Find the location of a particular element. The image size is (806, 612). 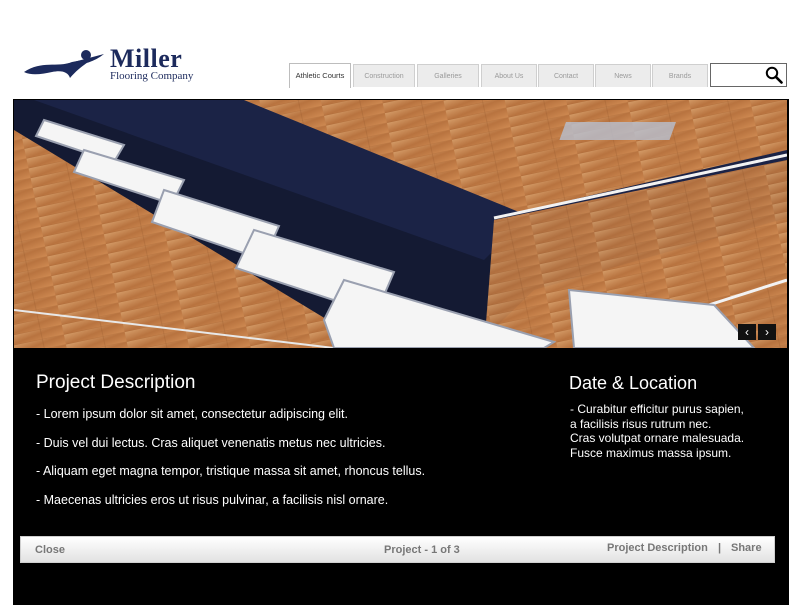

brand-tagline: Flooring Company is located at coordinates (152, 76).